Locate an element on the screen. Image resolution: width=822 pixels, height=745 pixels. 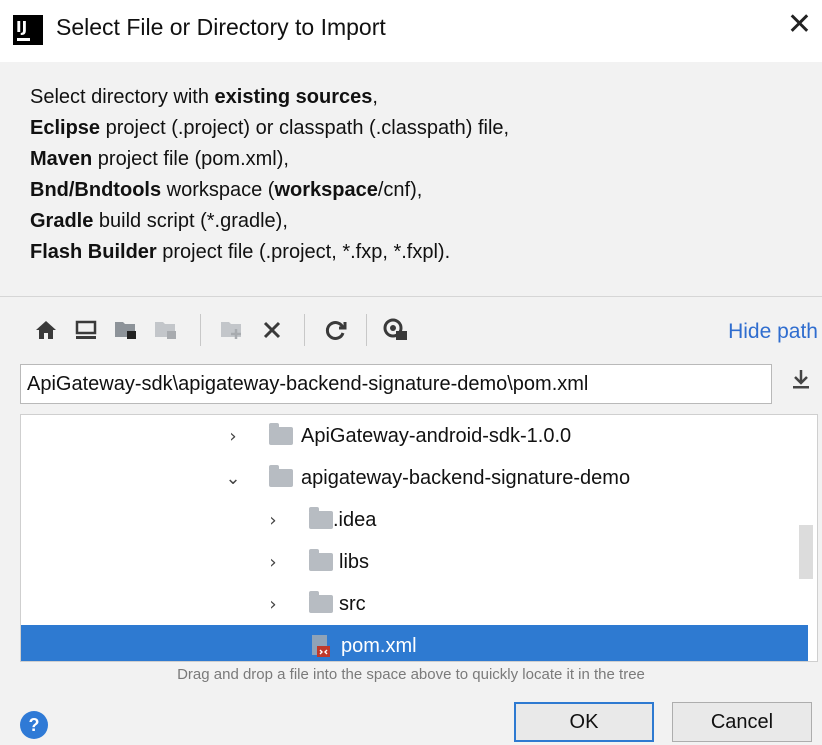
tree-row: › ApiGateway-android-sdk-1.0.0 is located at coordinates (414, 436).